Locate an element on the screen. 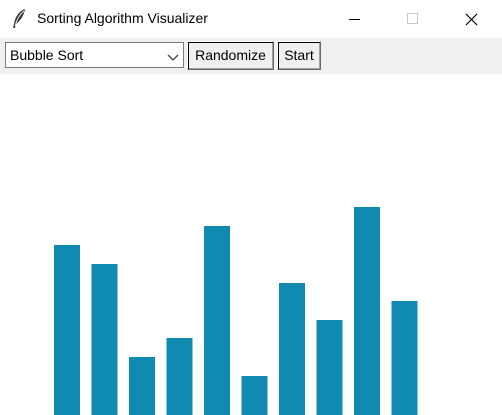  minimize-icon is located at coordinates (354, 19).